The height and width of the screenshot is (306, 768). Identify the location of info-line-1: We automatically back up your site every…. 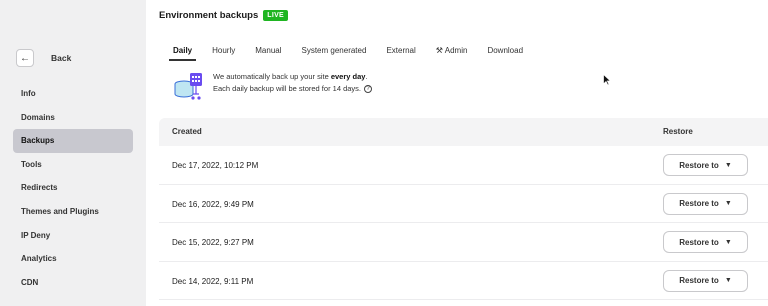
(292, 77).